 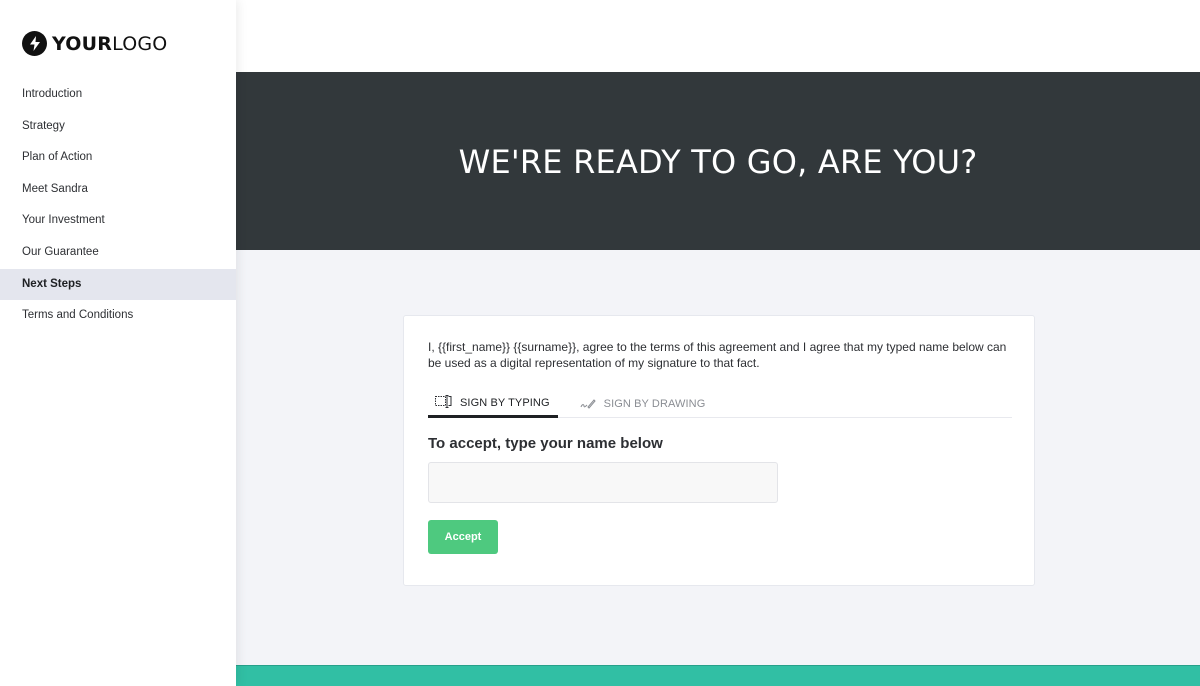 What do you see at coordinates (118, 158) in the screenshot?
I see `sidebar-item-plan-of-action: Plan of Action` at bounding box center [118, 158].